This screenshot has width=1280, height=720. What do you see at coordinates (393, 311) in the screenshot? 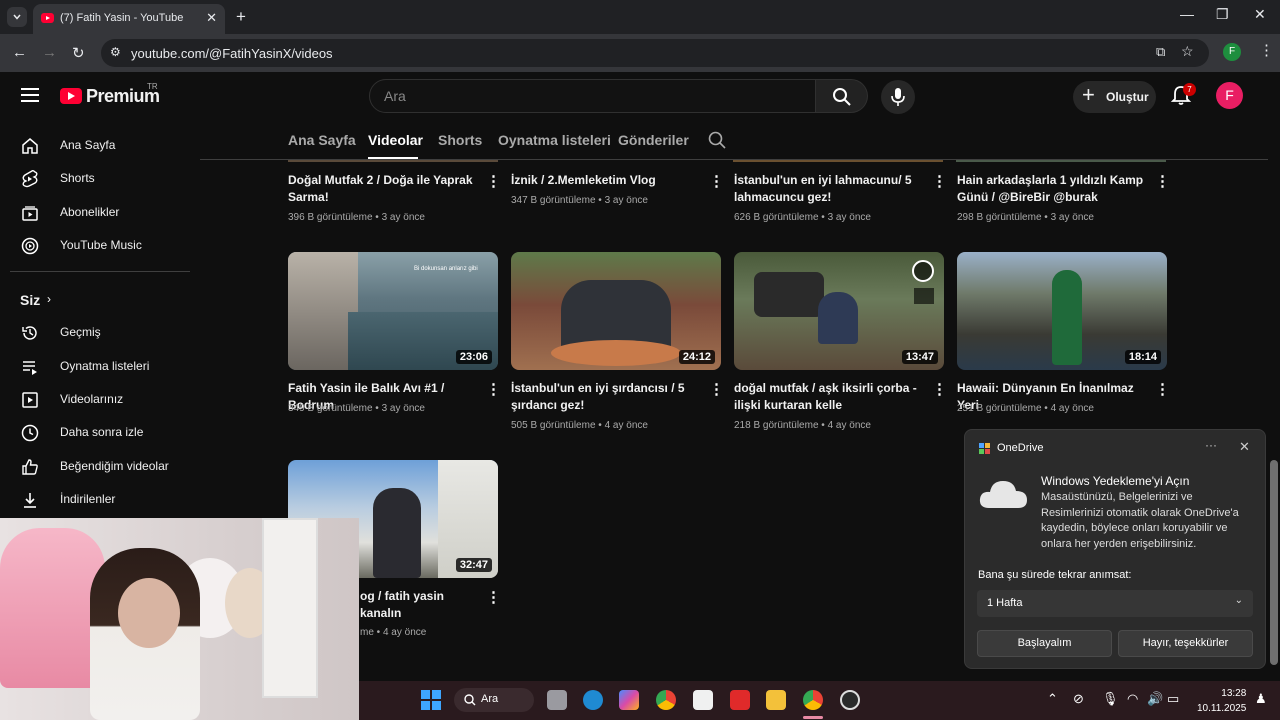
I see `video-thumbnail: Bi dokunsan anlarız gibi 23:06` at bounding box center [393, 311].